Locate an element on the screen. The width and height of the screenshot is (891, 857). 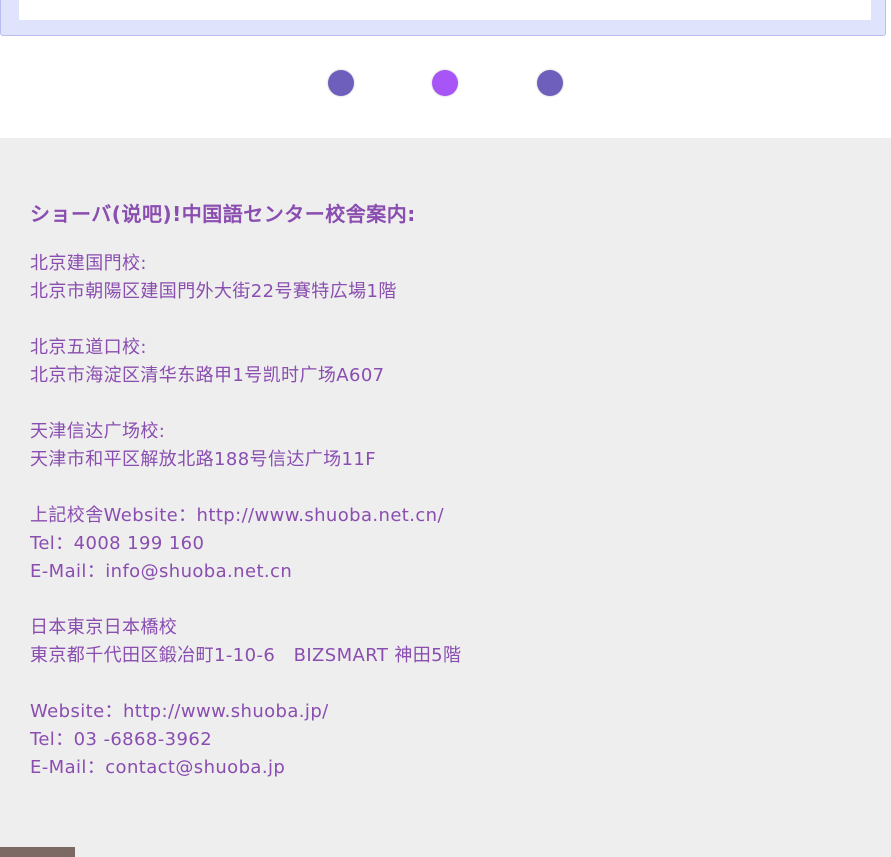
japan-tel: Tel：03 -6868-3962 is located at coordinates (121, 739).